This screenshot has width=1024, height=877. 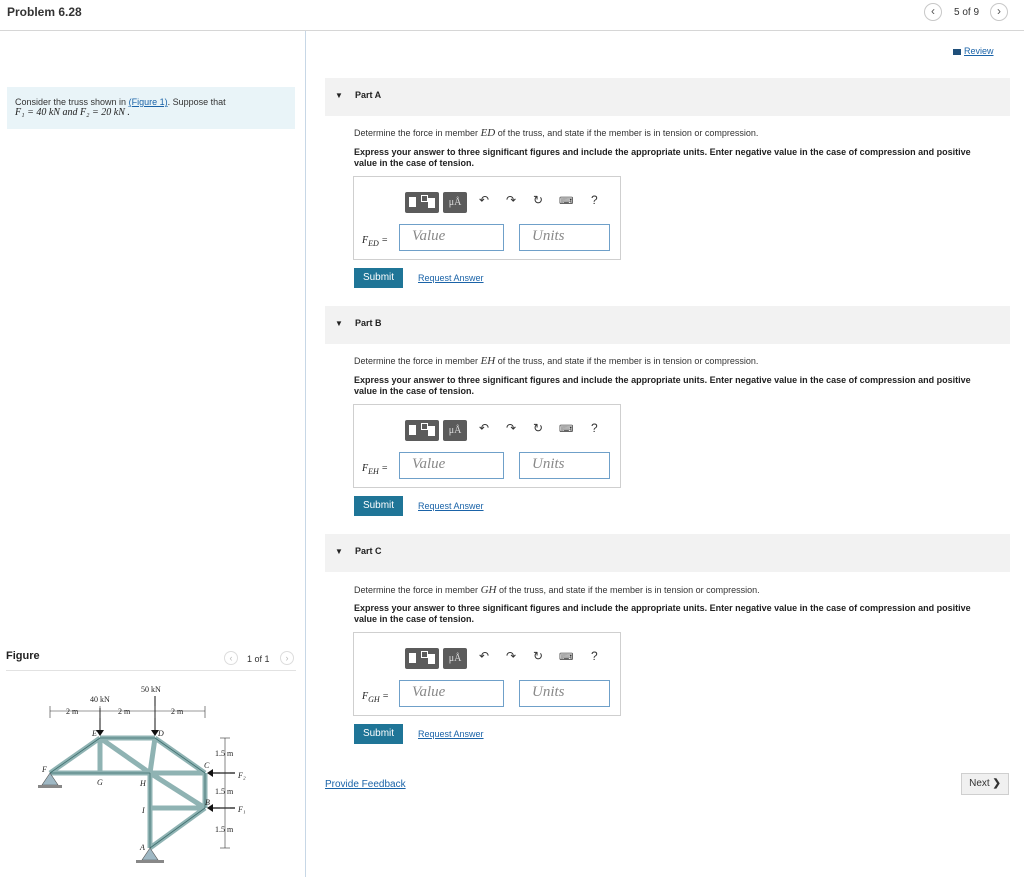 What do you see at coordinates (451, 278) in the screenshot?
I see `part-a-request-answer: Request Answer` at bounding box center [451, 278].